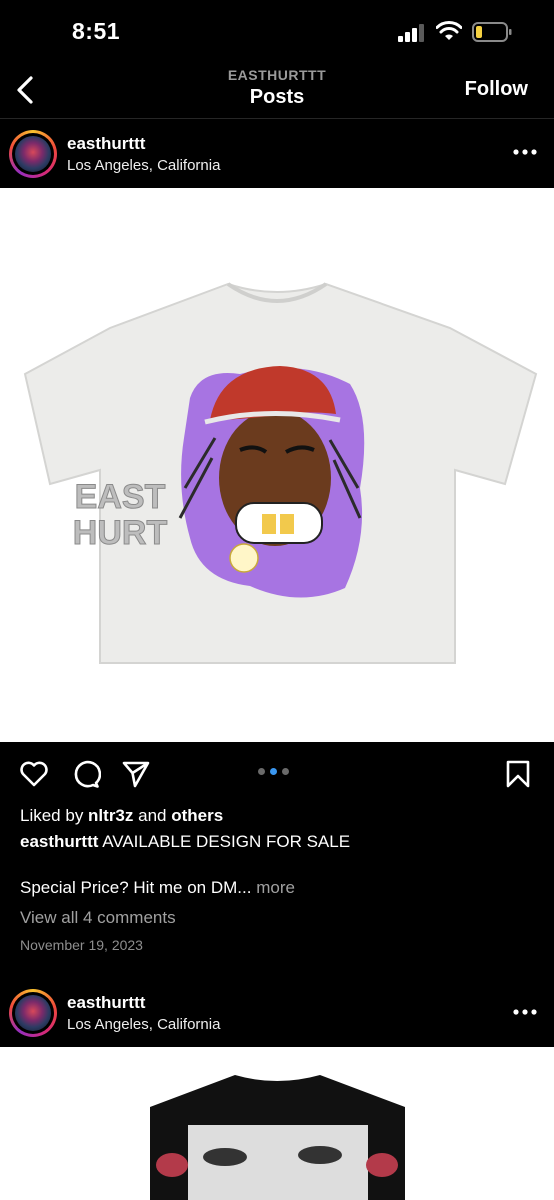 This screenshot has width=554, height=1200. Describe the element at coordinates (106, 1003) in the screenshot. I see `post2-username: easthurttt` at that location.